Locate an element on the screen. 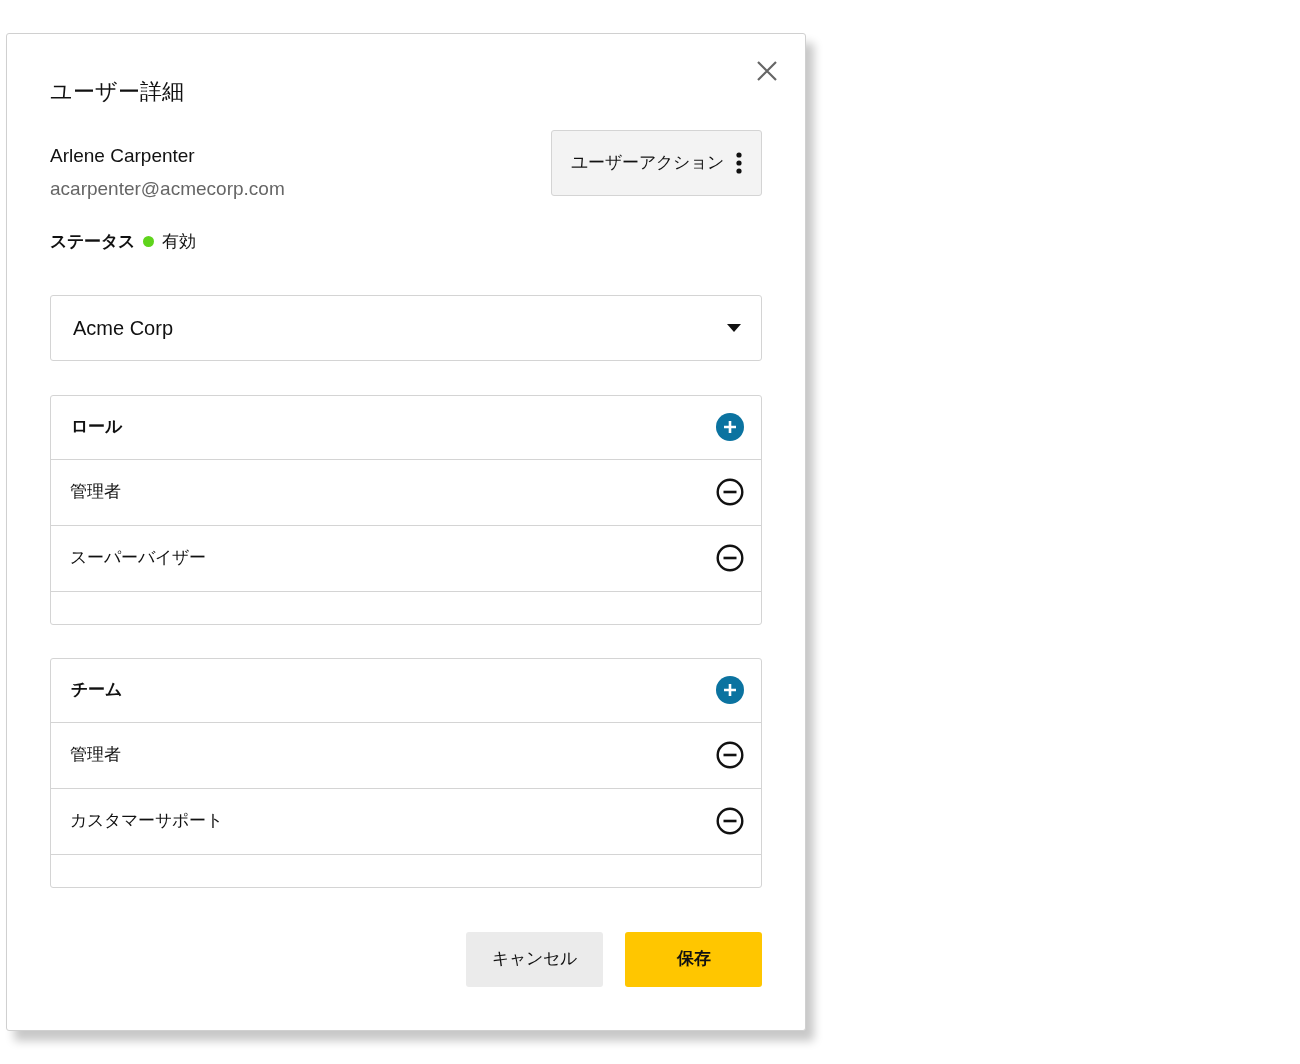 The width and height of the screenshot is (1300, 1064). status-value: 有効 is located at coordinates (179, 242).